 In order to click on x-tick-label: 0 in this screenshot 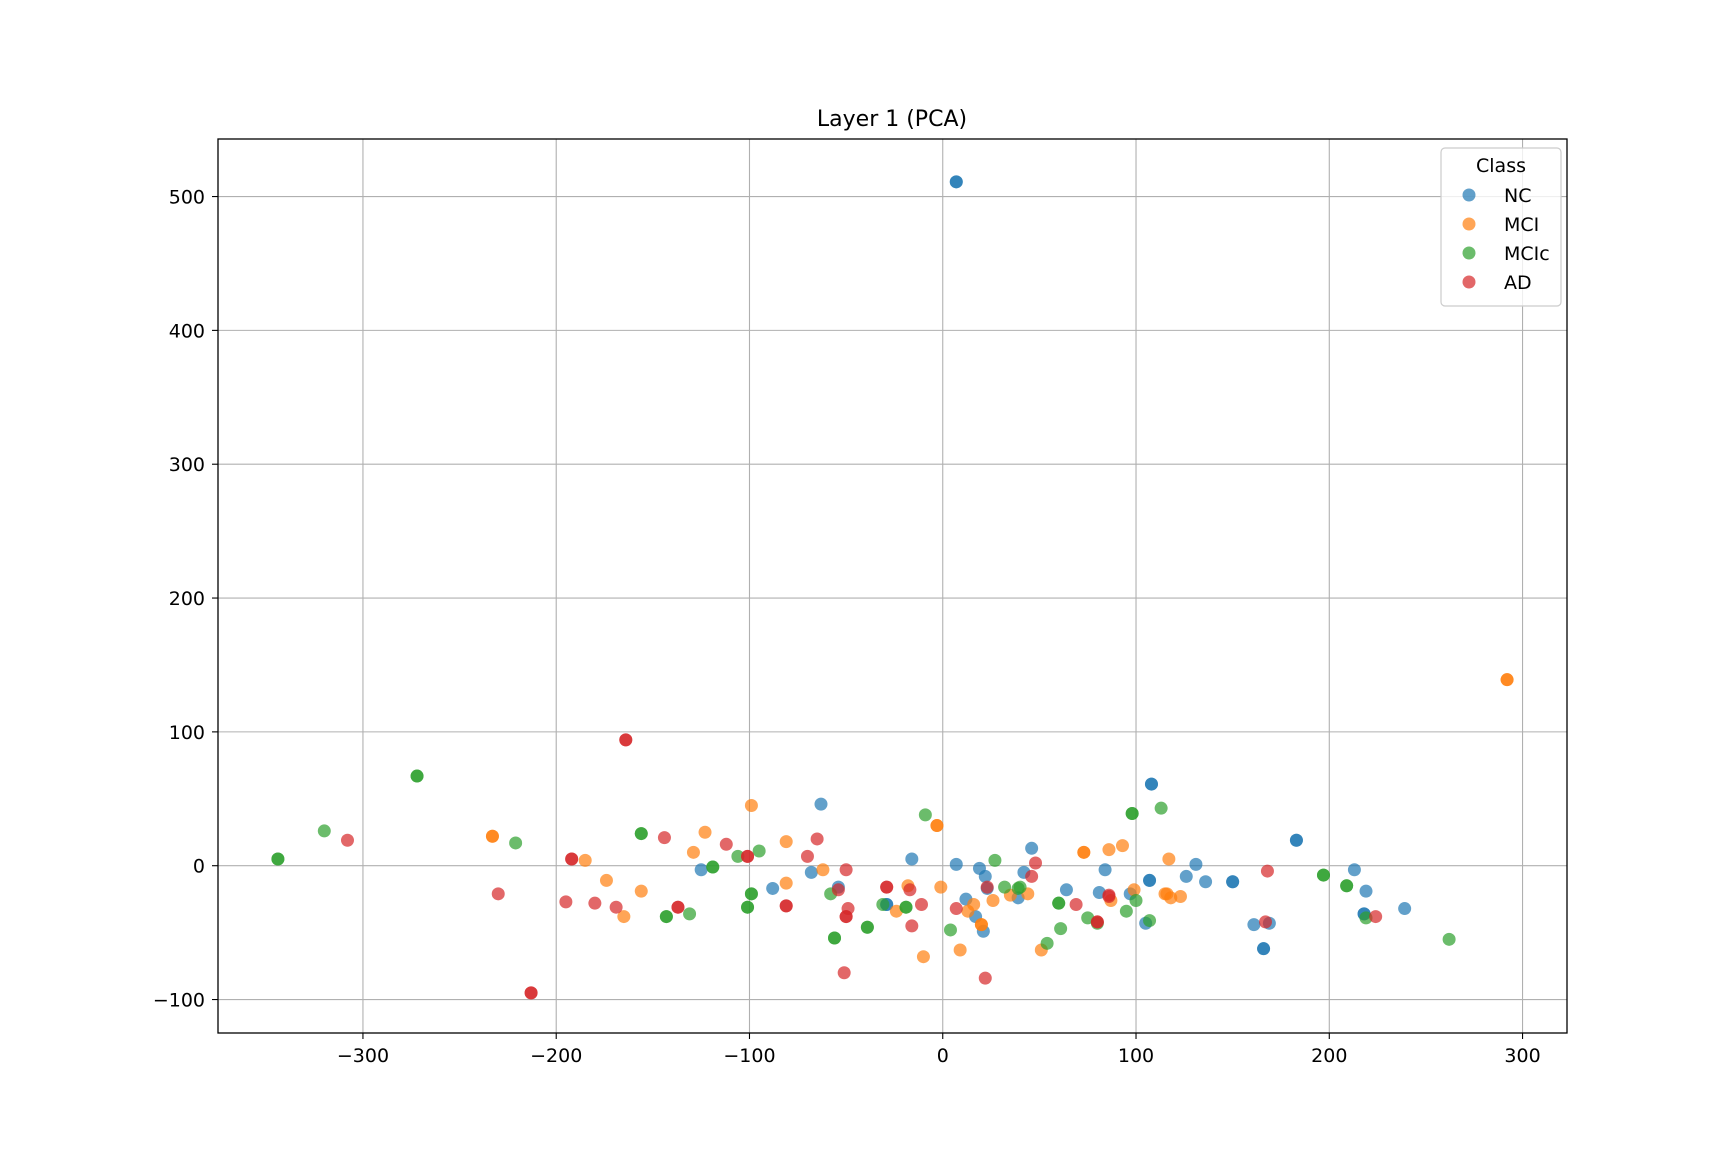, I will do `click(943, 1056)`.